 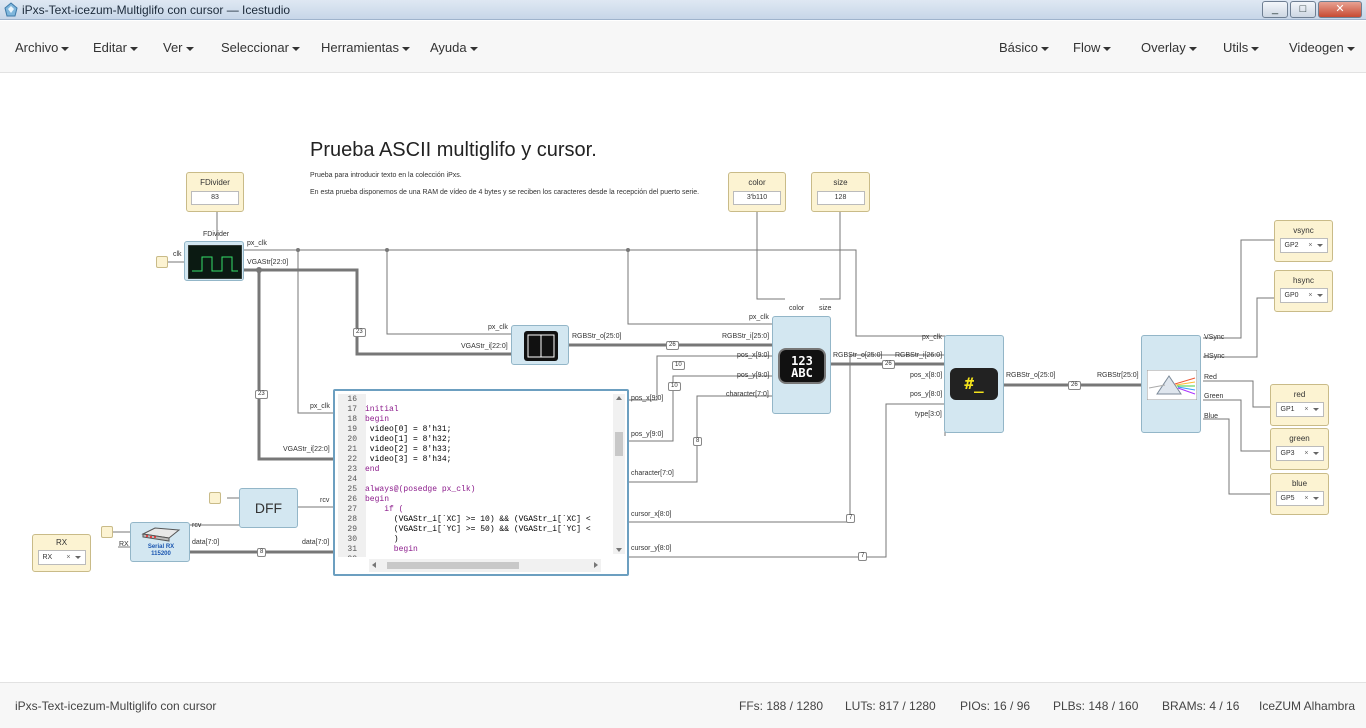 I want to click on menu-flow-label: Flow, so click(x=1087, y=47).